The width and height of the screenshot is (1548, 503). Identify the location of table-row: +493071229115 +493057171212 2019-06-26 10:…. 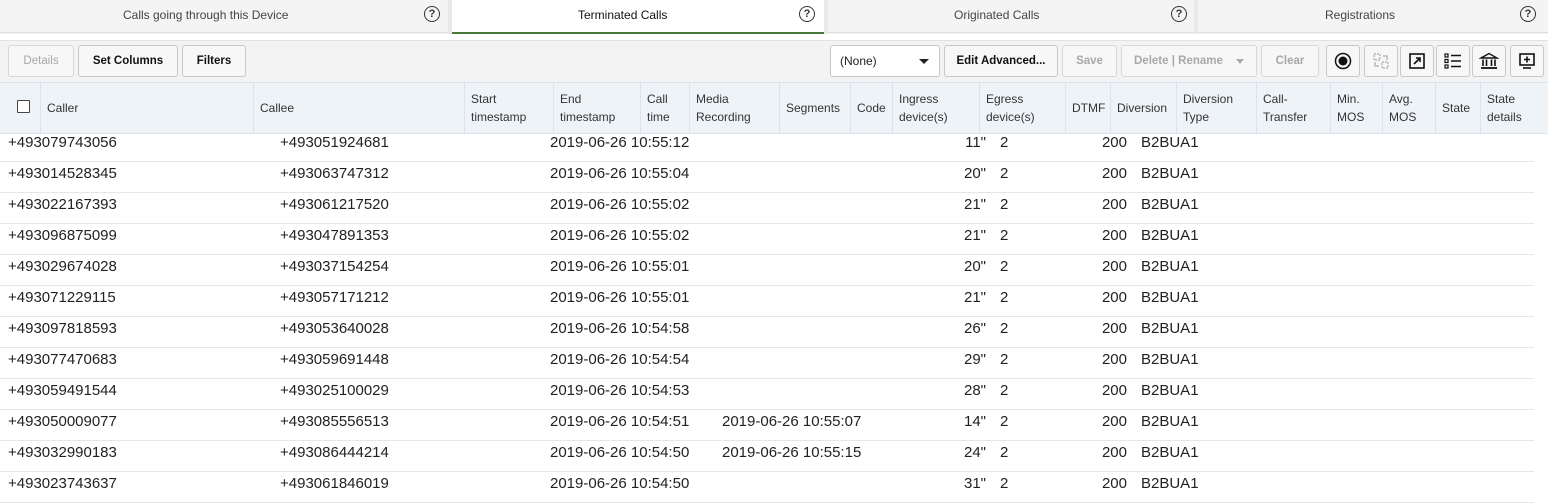
(767, 301).